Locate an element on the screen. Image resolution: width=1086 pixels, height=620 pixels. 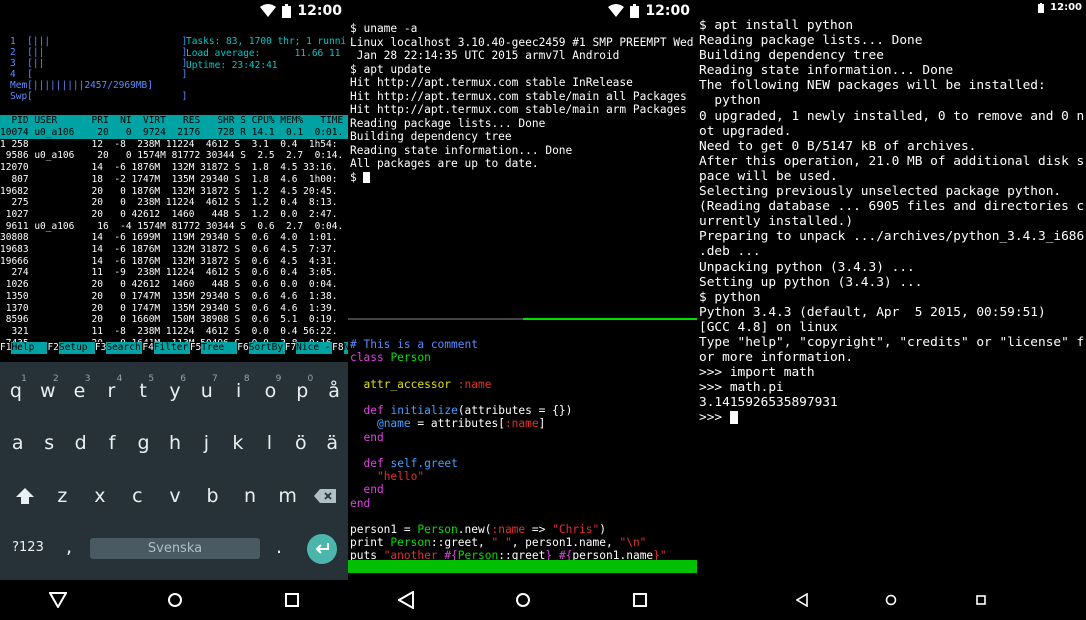
key-s: s is located at coordinates (49, 443).